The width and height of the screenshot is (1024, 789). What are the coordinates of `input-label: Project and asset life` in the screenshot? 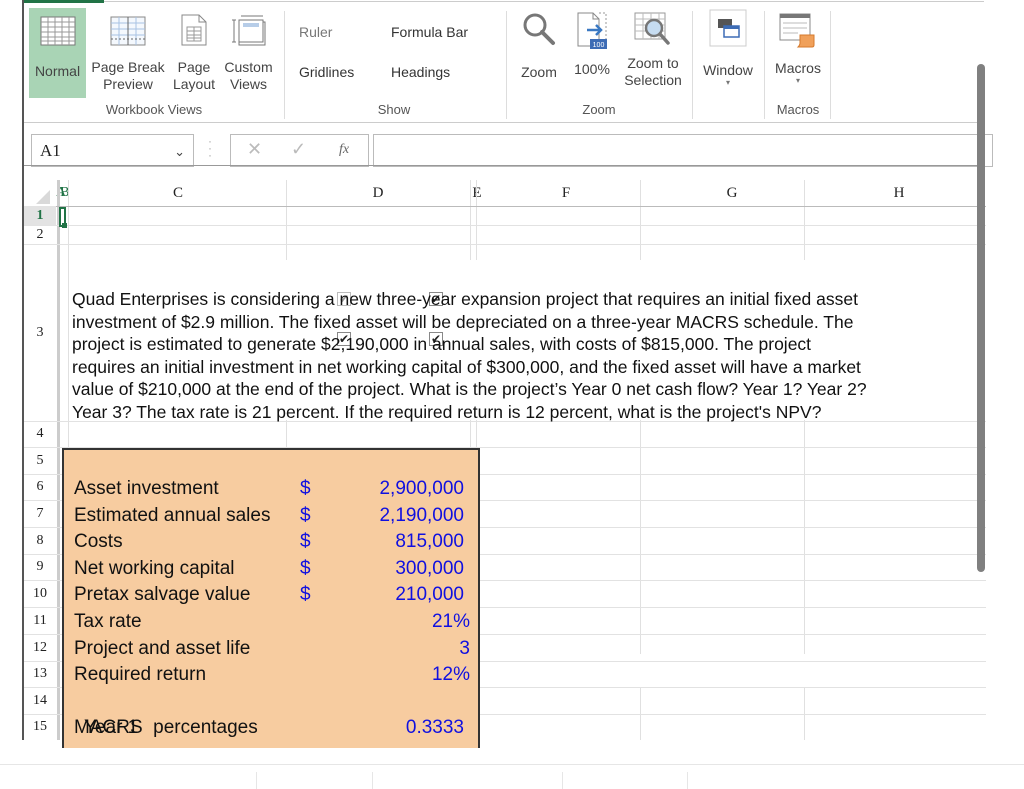 It's located at (162, 648).